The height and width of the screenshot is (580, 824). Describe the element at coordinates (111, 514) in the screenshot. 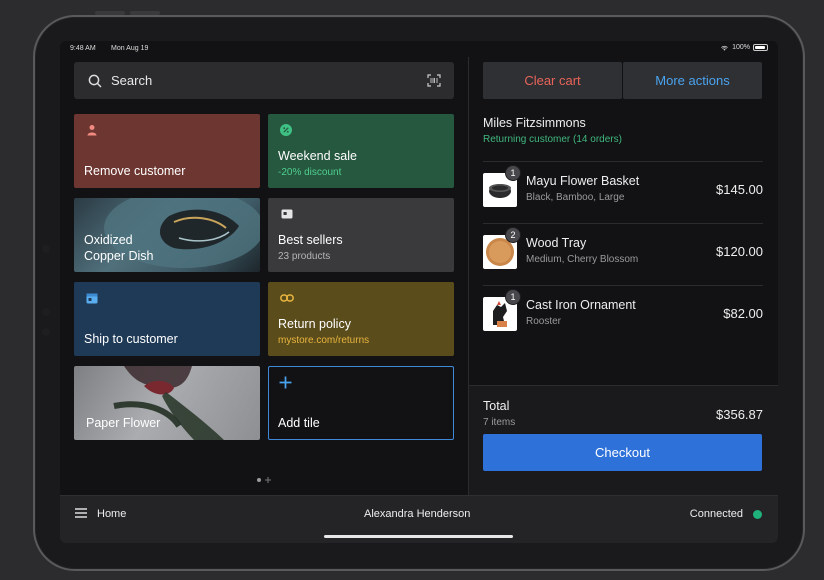

I see `home-nav-label: Home` at that location.